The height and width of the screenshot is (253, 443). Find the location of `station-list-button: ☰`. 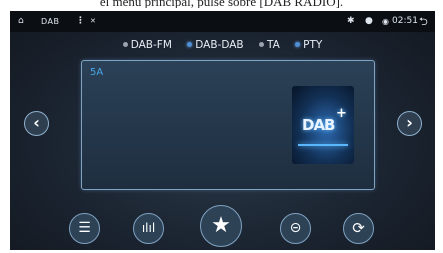

station-list-button: ☰ is located at coordinates (84, 228).